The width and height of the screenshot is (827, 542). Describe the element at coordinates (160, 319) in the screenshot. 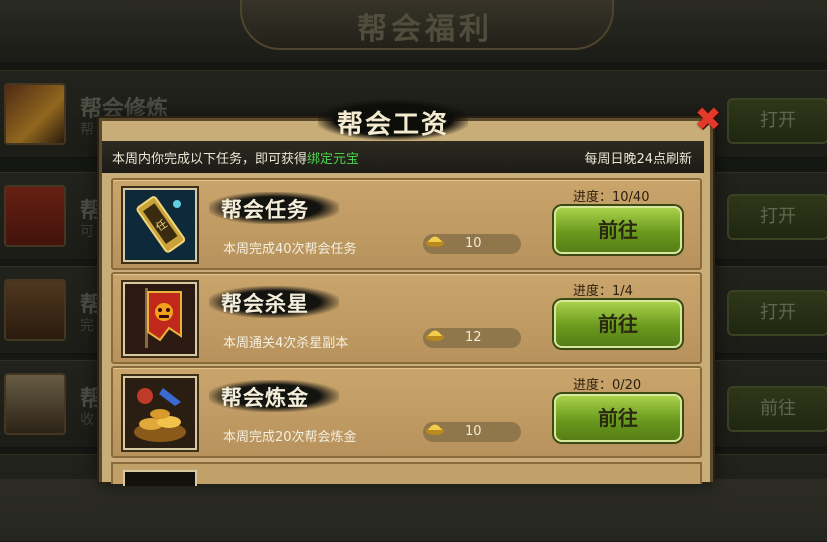

I see `demon-banner-icon` at that location.